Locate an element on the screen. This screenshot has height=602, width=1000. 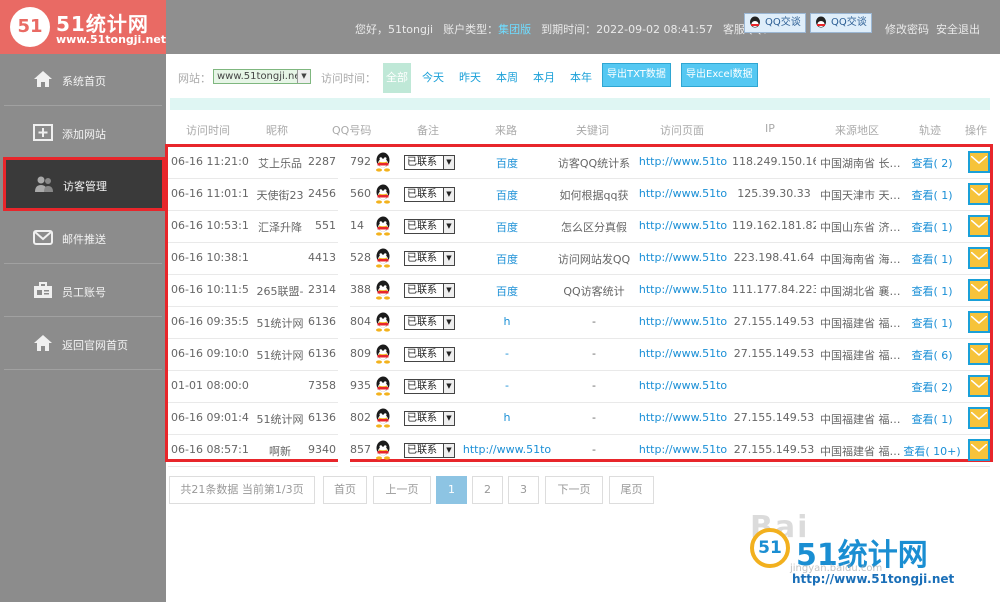
cell-nickname: 51统计网 is located at coordinates (280, 419).